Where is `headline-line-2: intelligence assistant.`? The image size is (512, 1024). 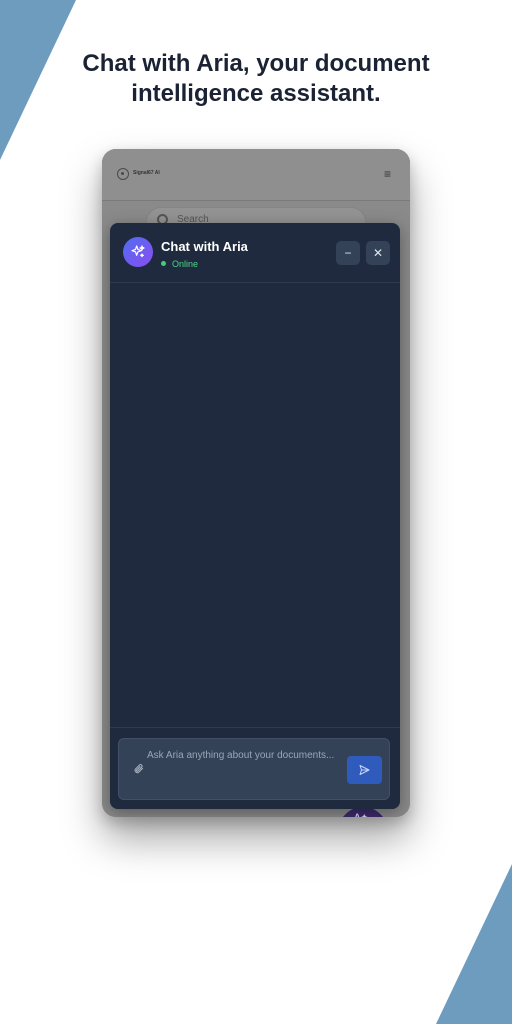
headline-line-2: intelligence assistant. is located at coordinates (256, 93).